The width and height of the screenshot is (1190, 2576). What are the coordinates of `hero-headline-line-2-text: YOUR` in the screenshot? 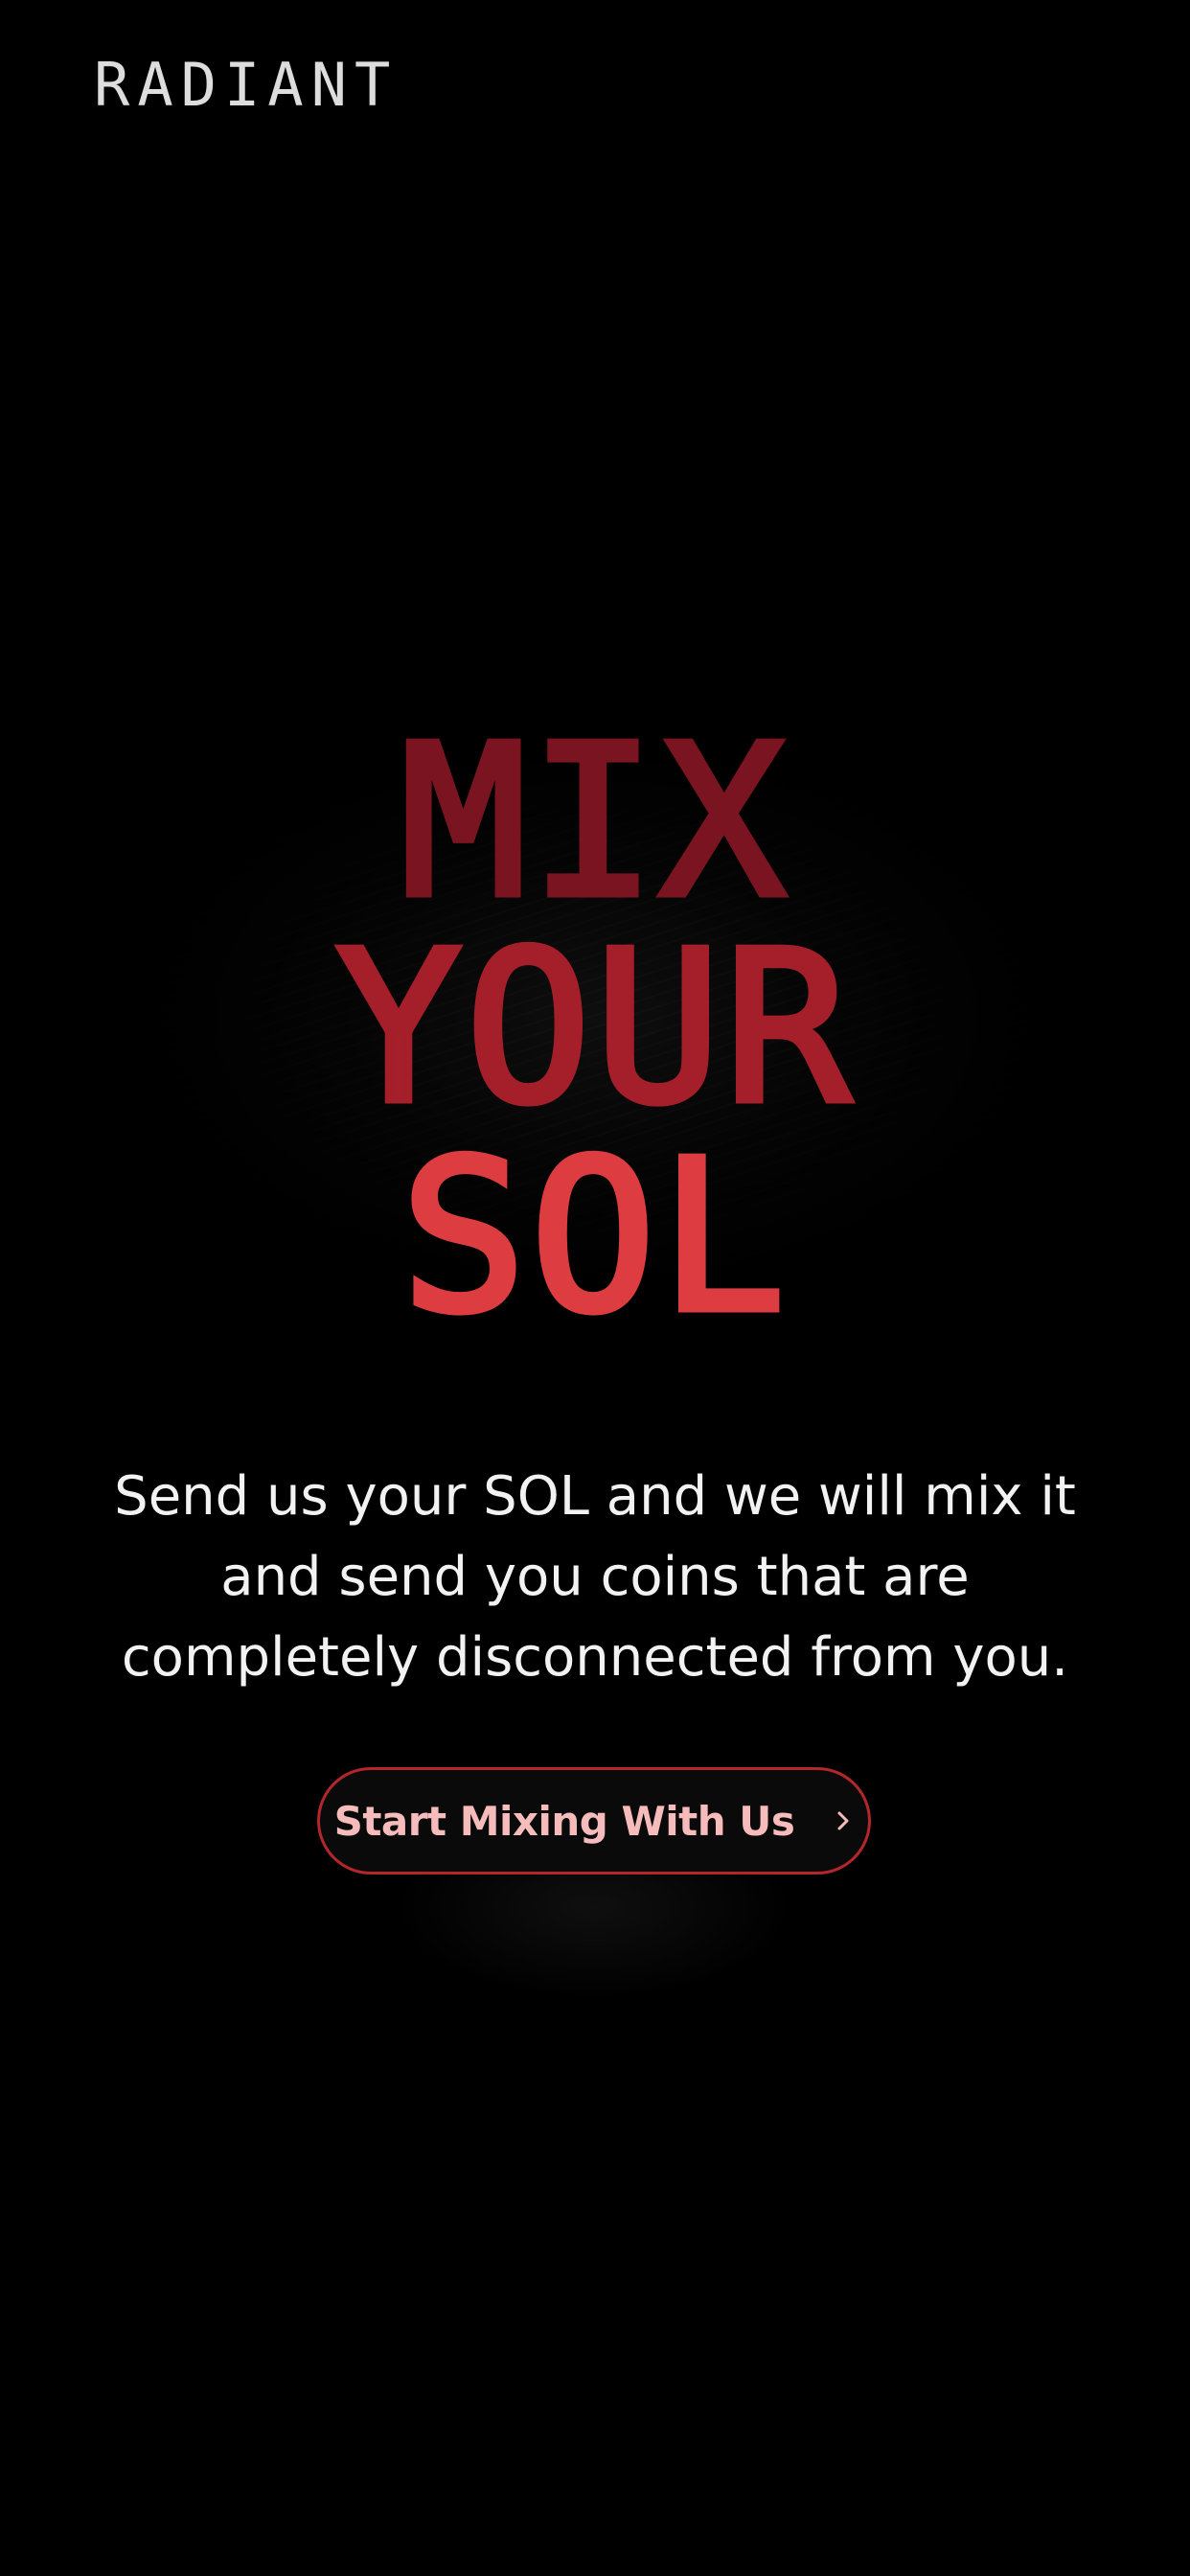 It's located at (593, 1029).